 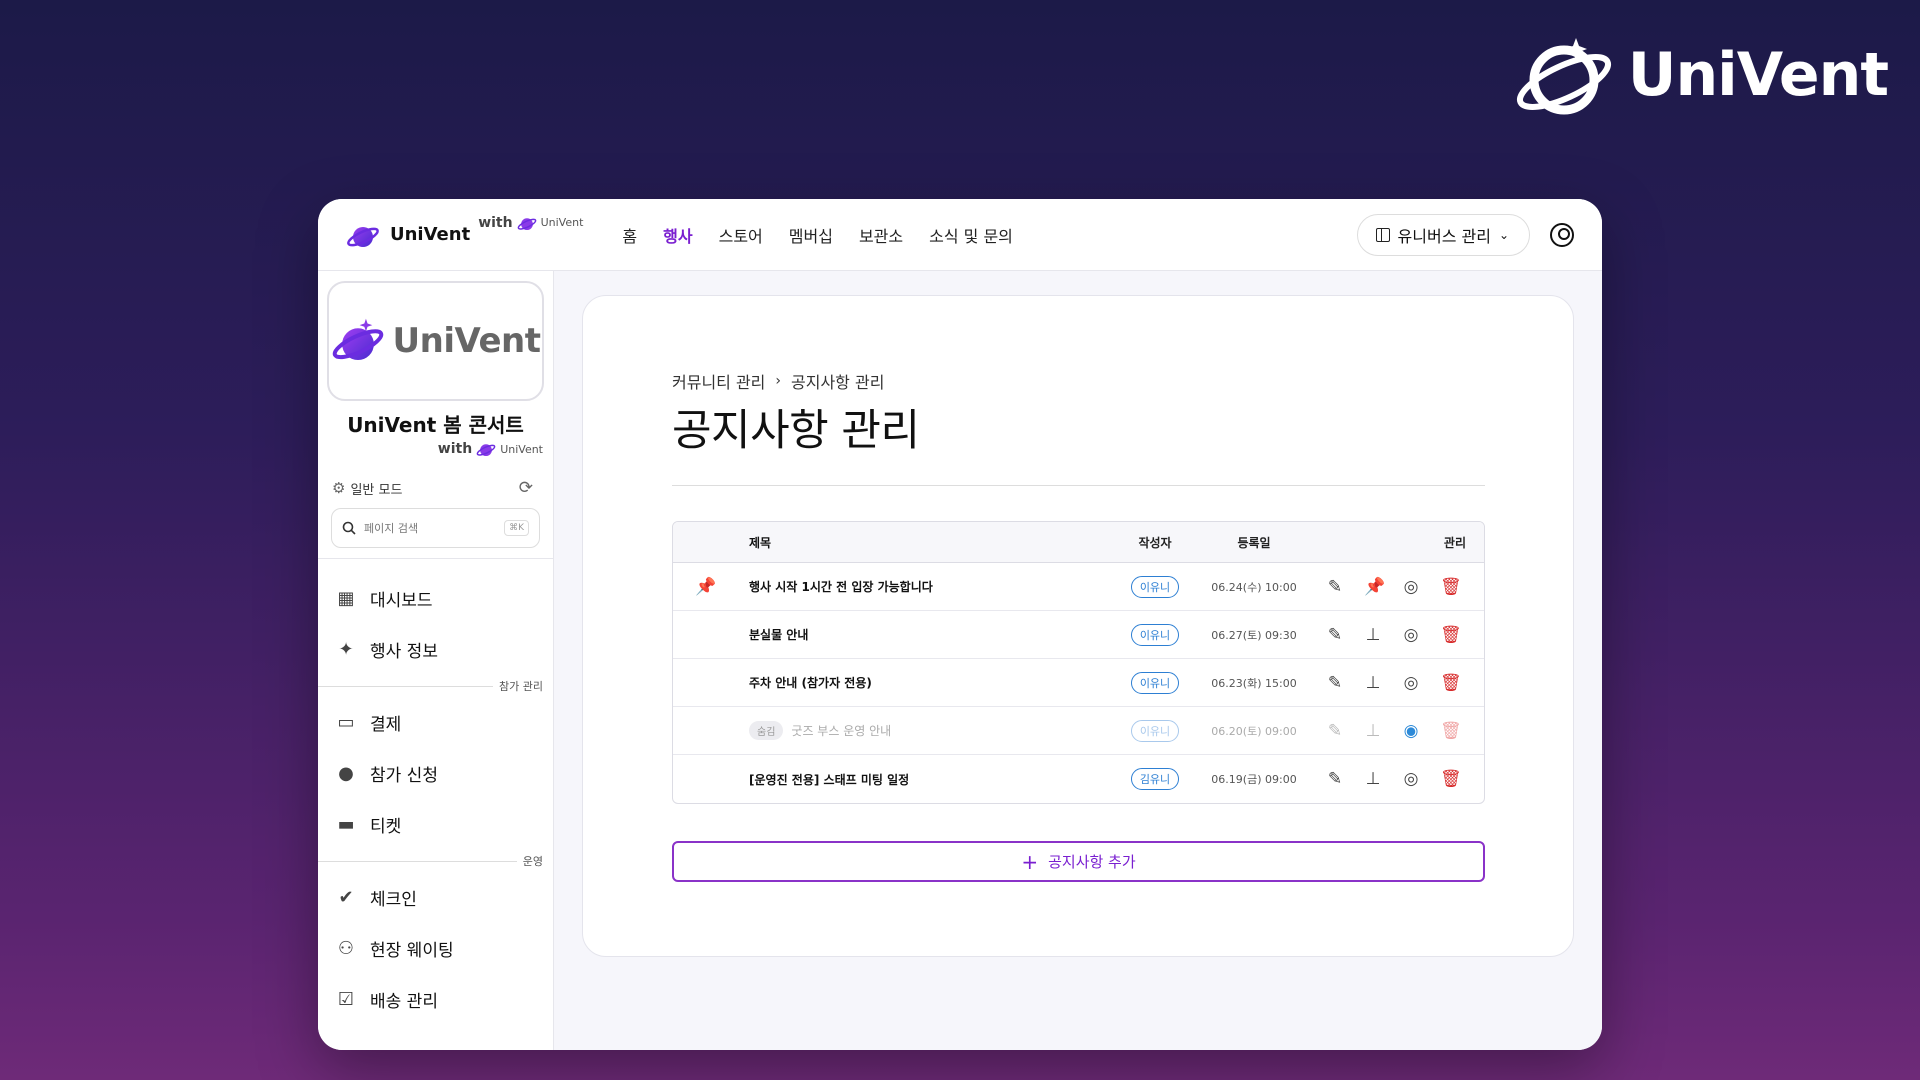 I want to click on row-date: 06.24(수) 10:00, so click(x=1254, y=587).